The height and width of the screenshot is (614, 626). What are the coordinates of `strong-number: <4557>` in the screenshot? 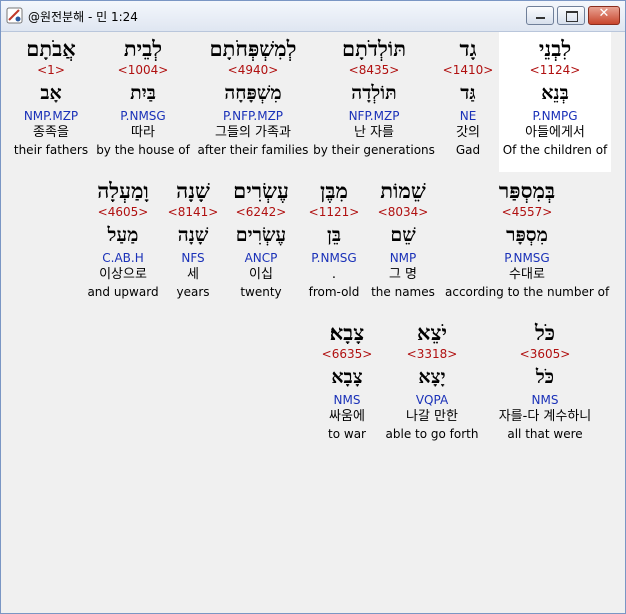 It's located at (527, 212).